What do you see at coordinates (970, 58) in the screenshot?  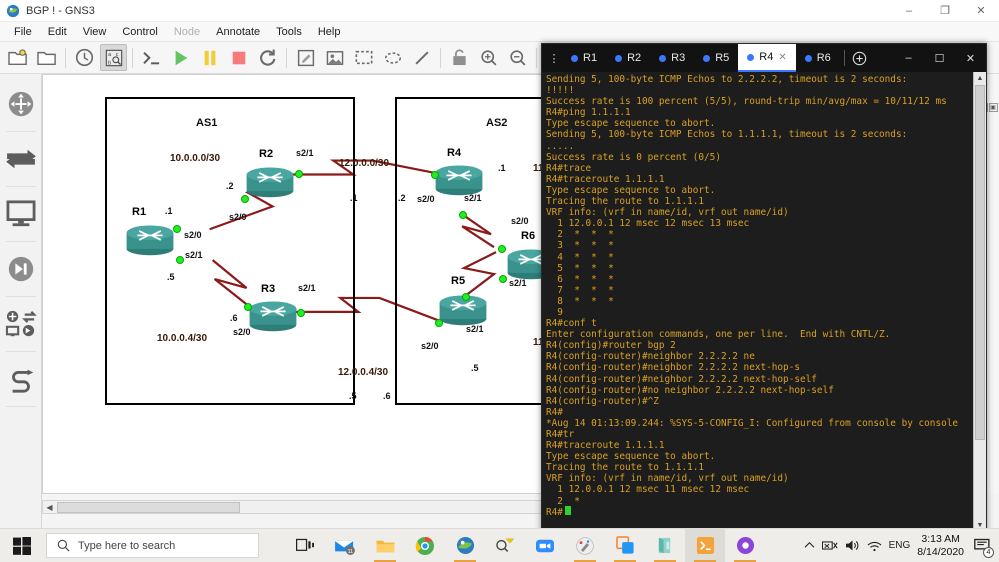 I see `terminal-close-button: ✕` at bounding box center [970, 58].